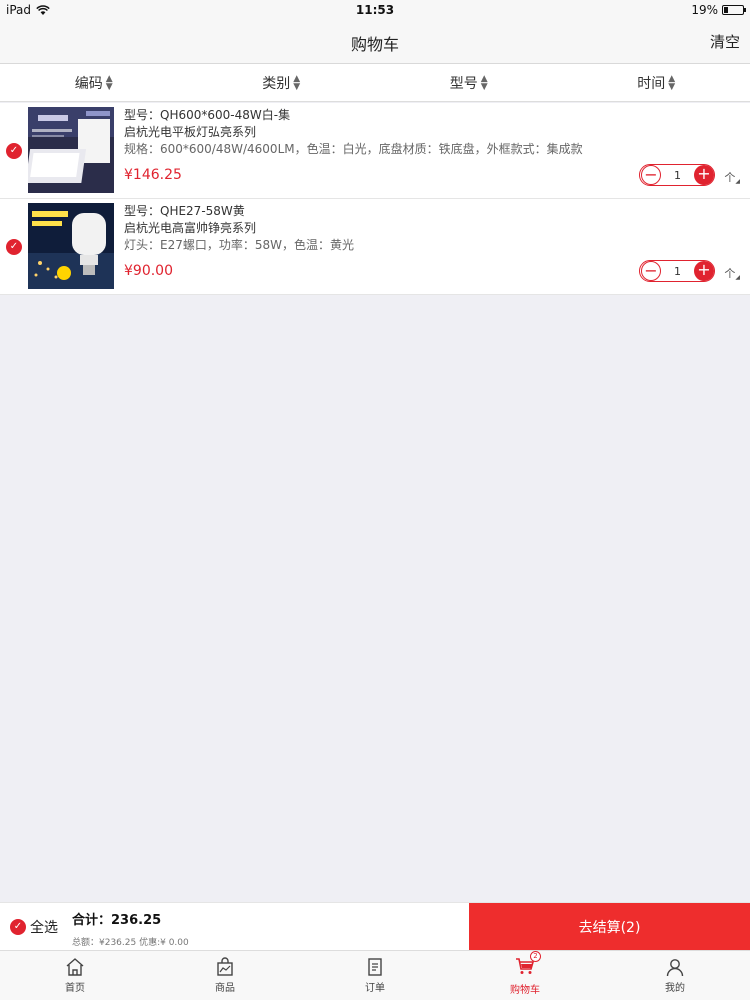  I want to click on totals: 合计：236.25 总额：¥236.25 优惠:¥ 0.00, so click(130, 928).